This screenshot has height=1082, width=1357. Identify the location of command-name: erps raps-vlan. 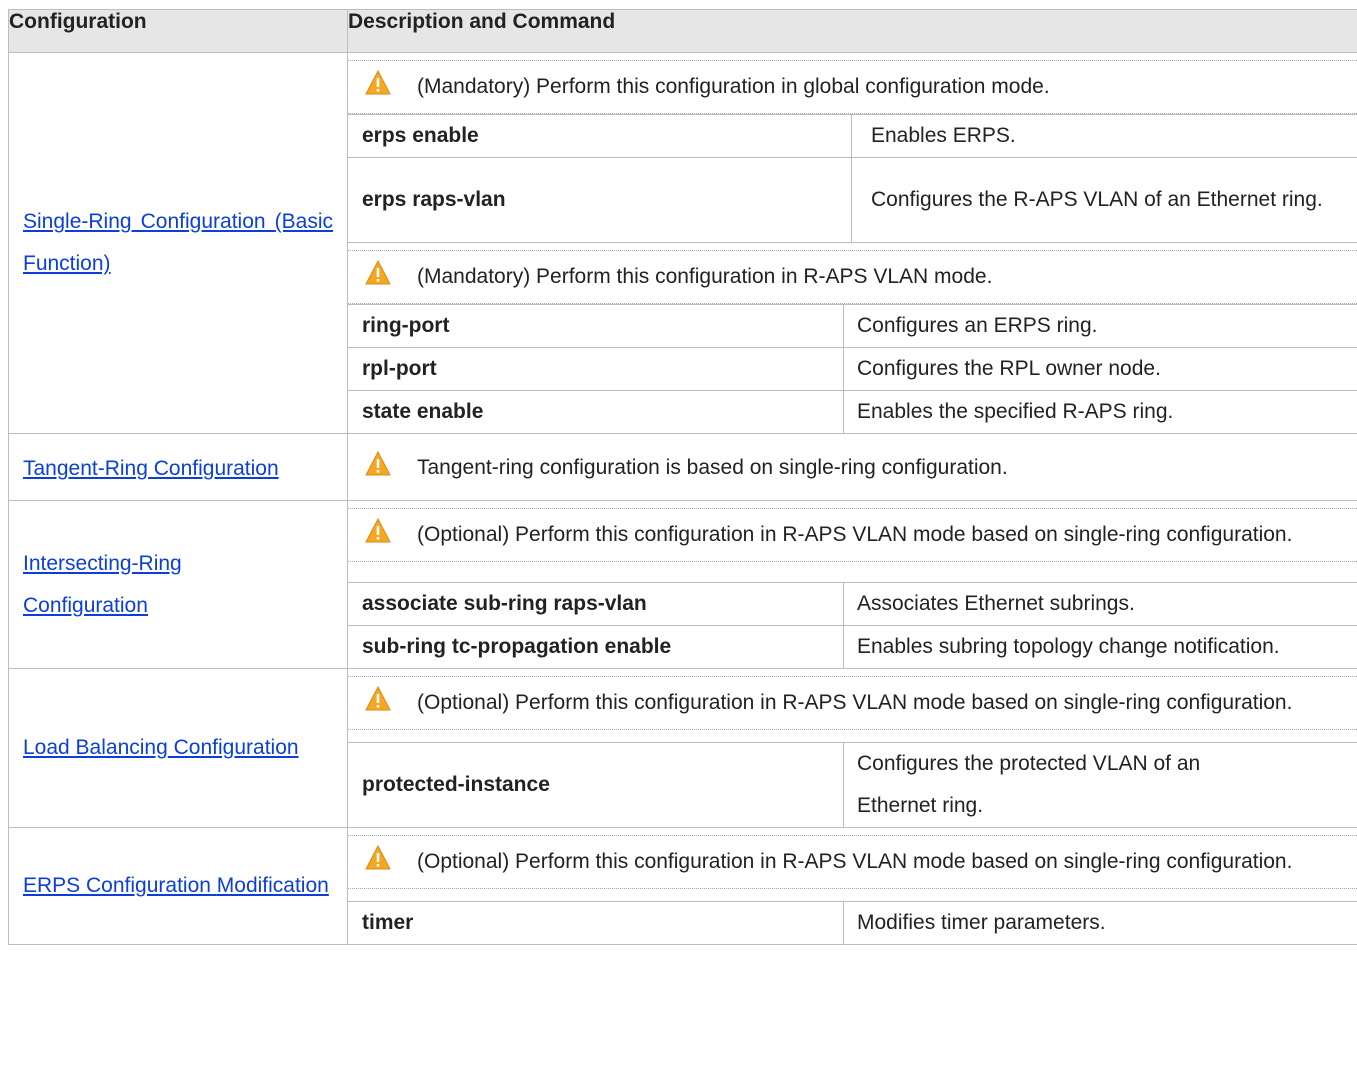
(600, 200).